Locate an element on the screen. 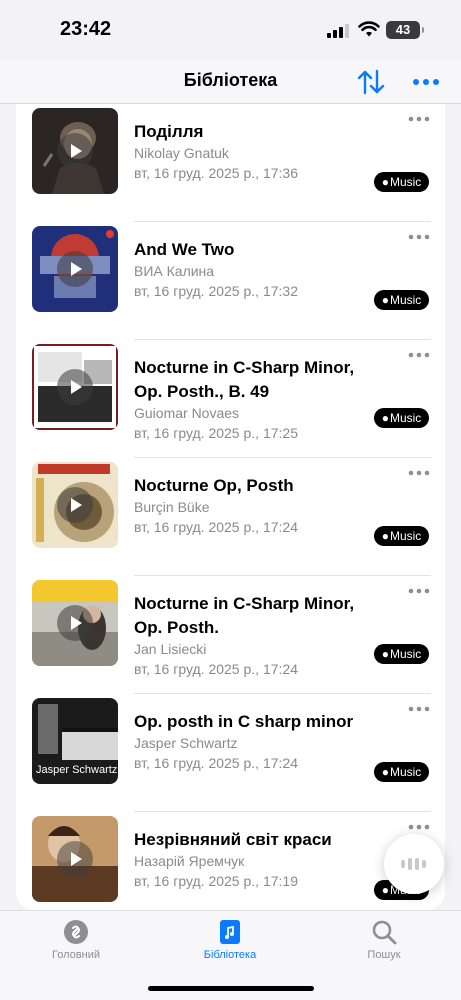 Image resolution: width=461 pixels, height=1000 pixels. song-artist: Jan Lisiecki is located at coordinates (170, 649).